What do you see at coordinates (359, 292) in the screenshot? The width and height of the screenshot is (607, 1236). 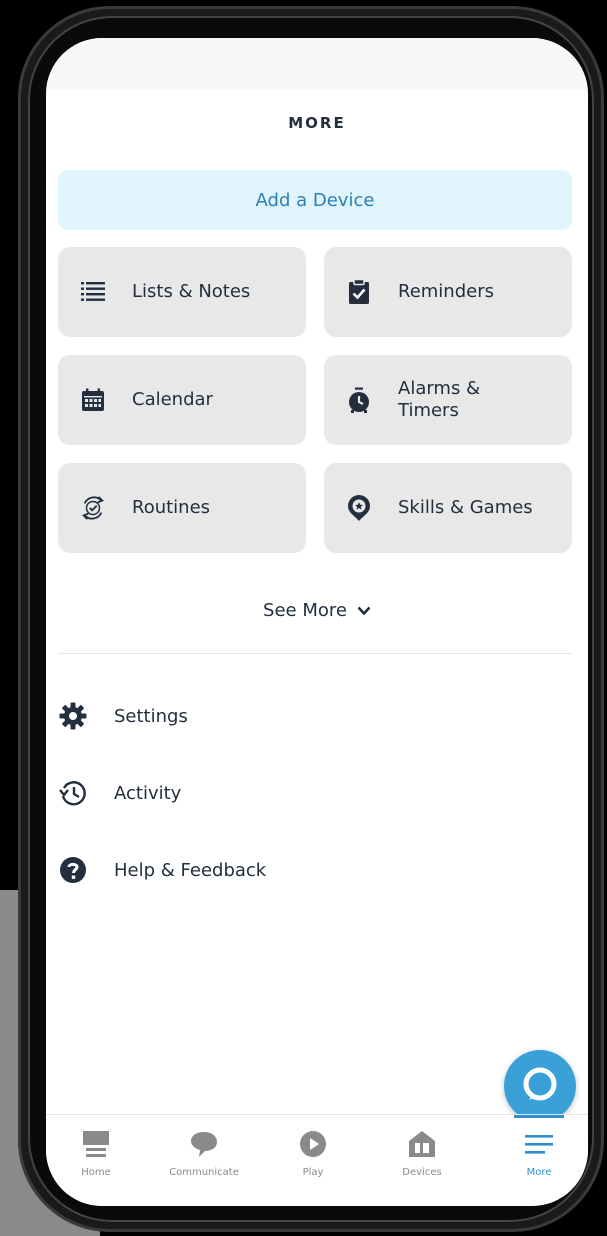 I see `clipboard-check-icon` at bounding box center [359, 292].